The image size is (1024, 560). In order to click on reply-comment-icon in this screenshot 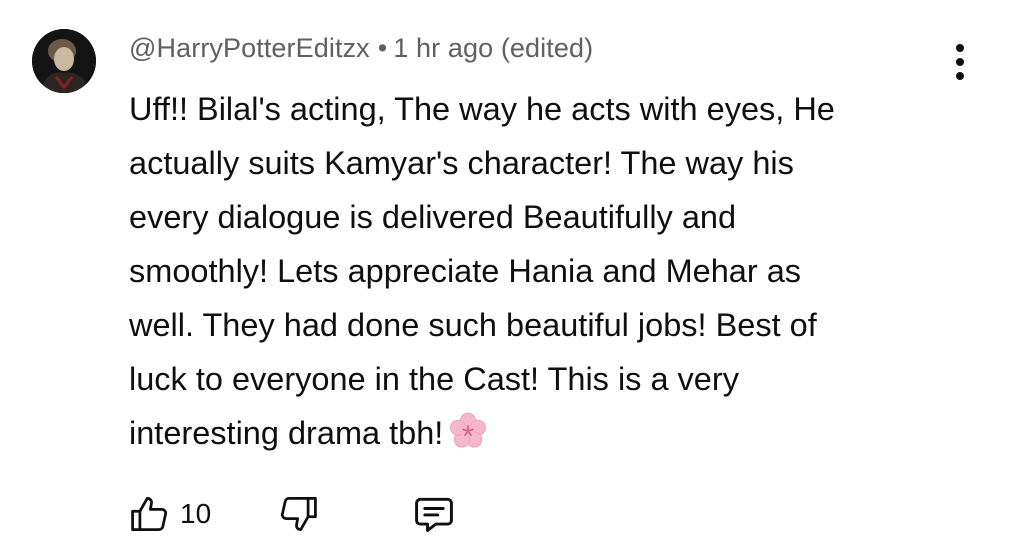, I will do `click(434, 514)`.